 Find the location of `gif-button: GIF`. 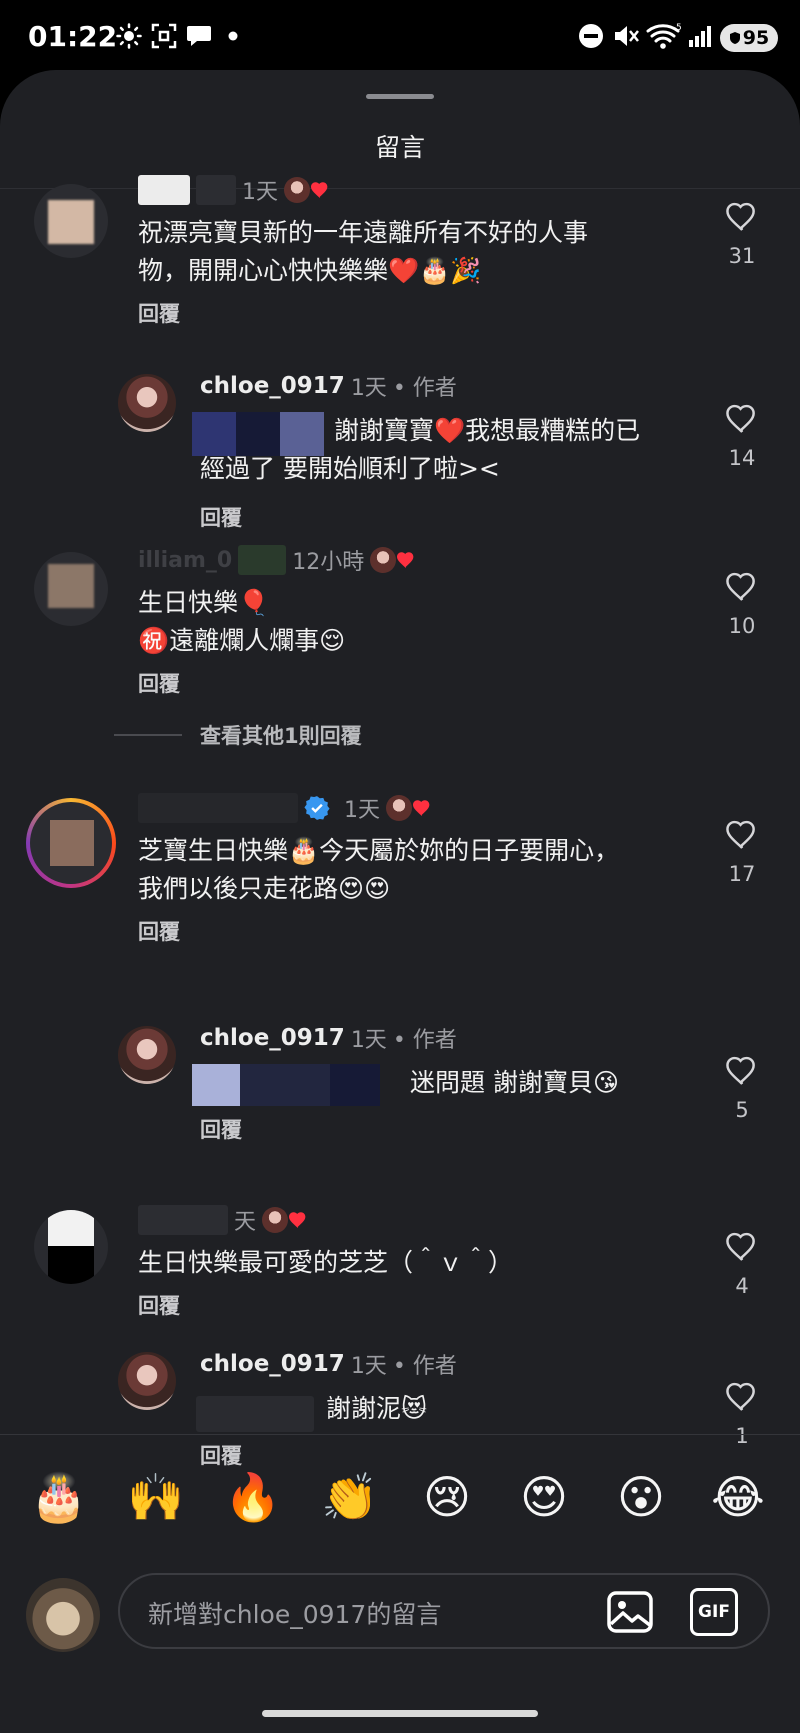

gif-button: GIF is located at coordinates (714, 1612).